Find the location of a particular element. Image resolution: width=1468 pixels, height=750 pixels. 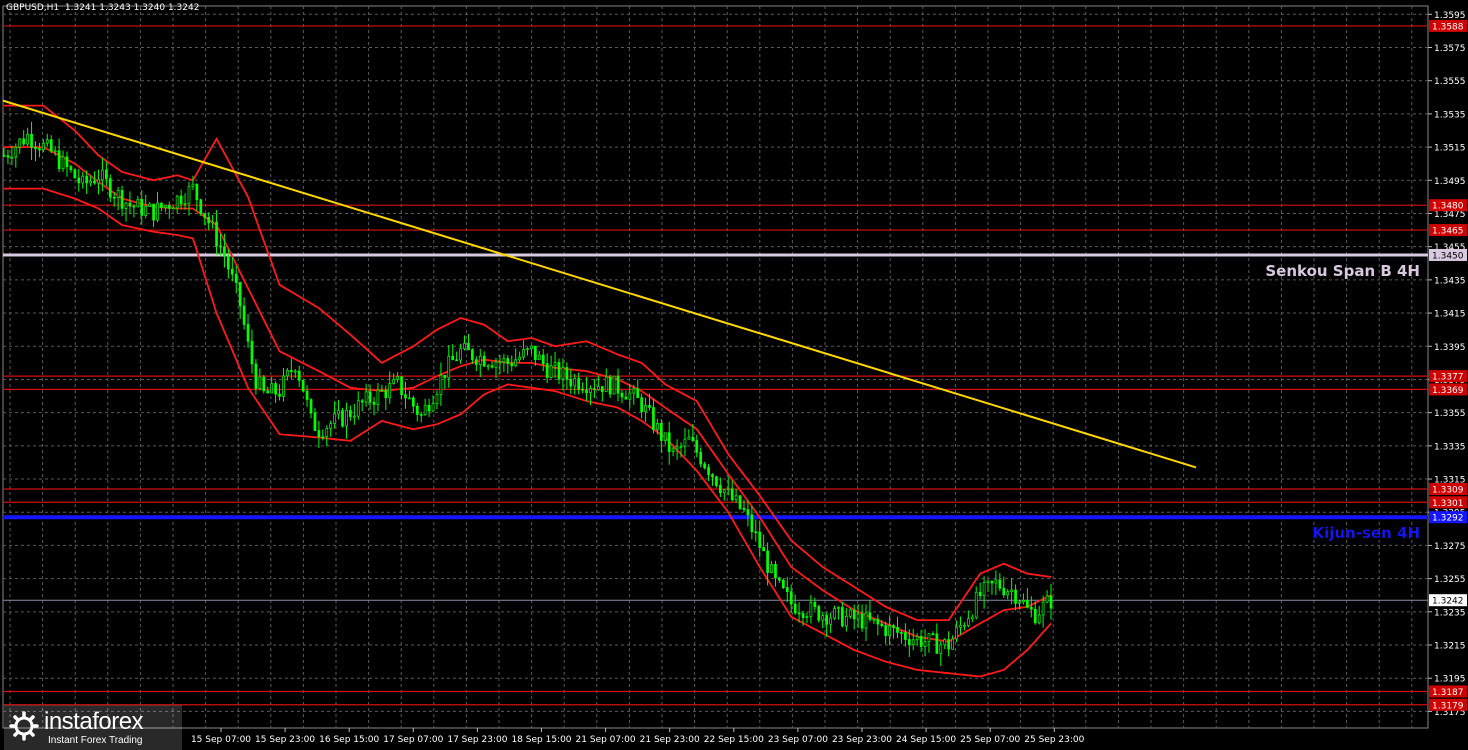

y-tick-label: 1.3435 is located at coordinates (1450, 281).